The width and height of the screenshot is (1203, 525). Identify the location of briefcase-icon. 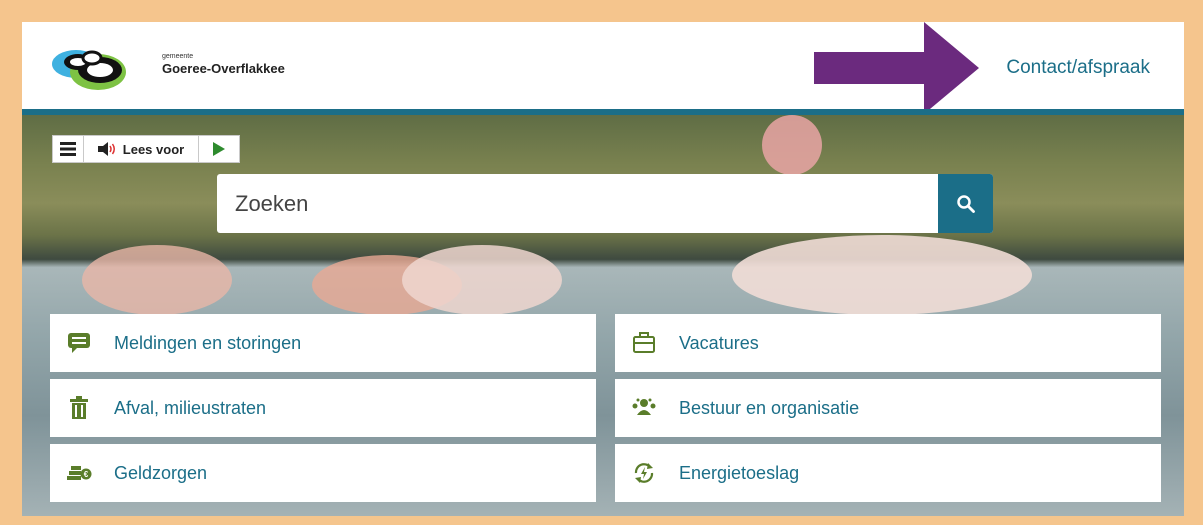
(644, 343).